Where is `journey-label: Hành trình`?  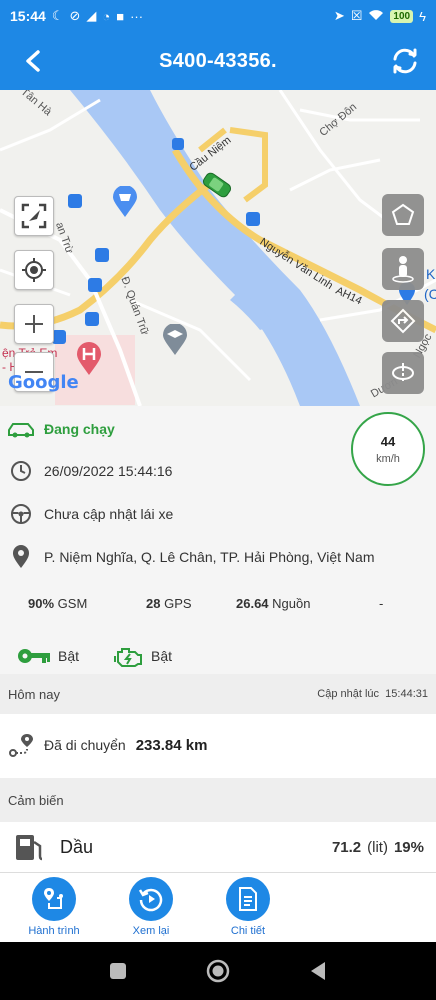 journey-label: Hành trình is located at coordinates (54, 931).